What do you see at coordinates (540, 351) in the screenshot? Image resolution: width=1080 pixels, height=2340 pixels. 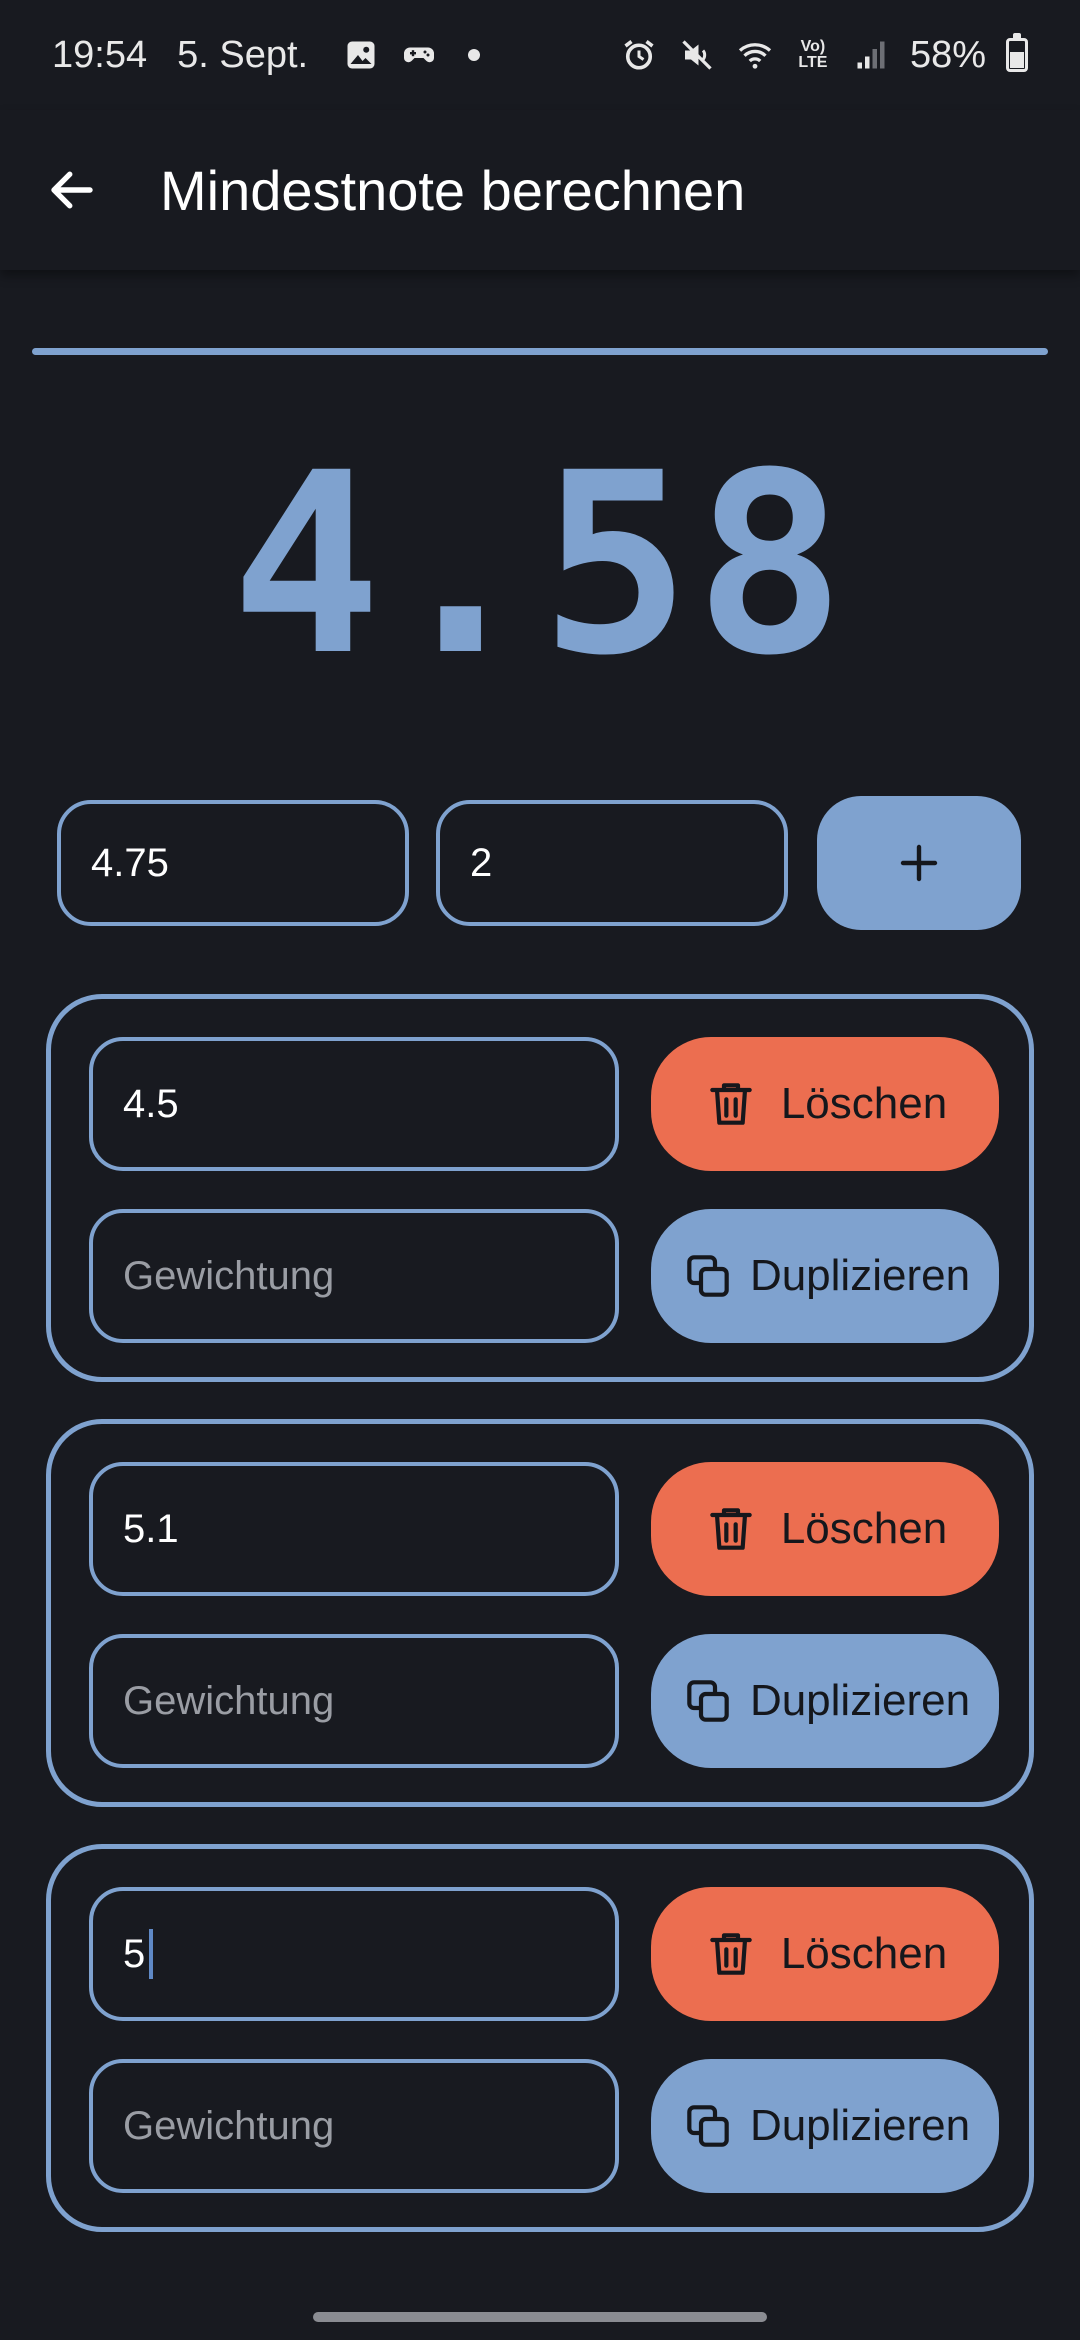 I see `progress-indicator` at bounding box center [540, 351].